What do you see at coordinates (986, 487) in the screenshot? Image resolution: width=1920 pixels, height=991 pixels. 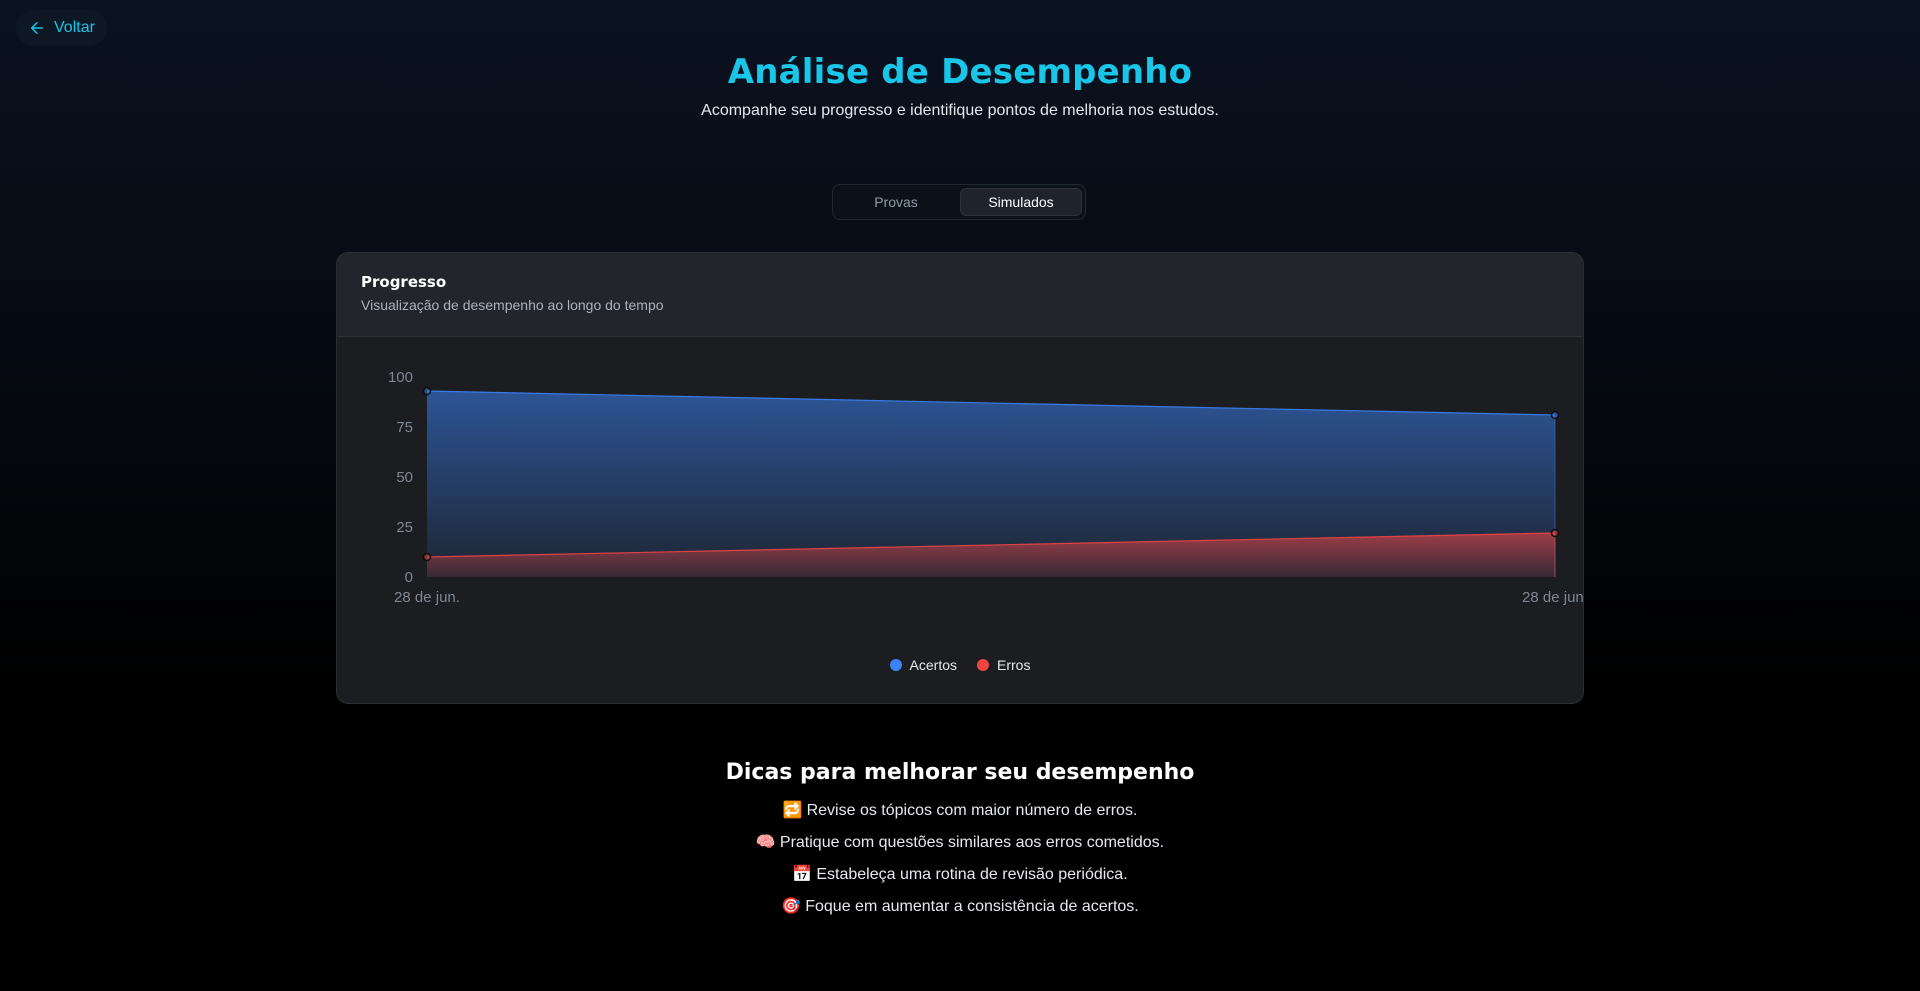 I see `progress-chart: 0 25 50 75 100 28 de jun. 28 de jun.` at bounding box center [986, 487].